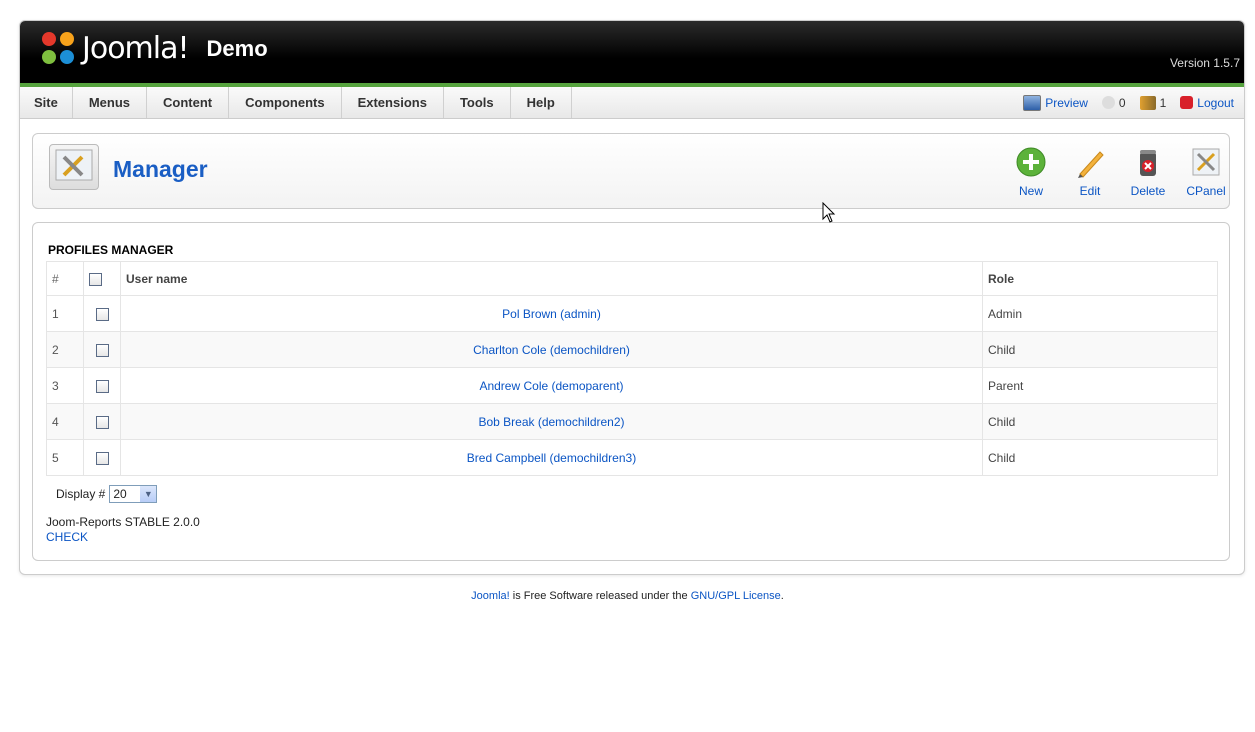 Image resolution: width=1255 pixels, height=732 pixels. Describe the element at coordinates (782, 596) in the screenshot. I see `footer-period: .` at that location.